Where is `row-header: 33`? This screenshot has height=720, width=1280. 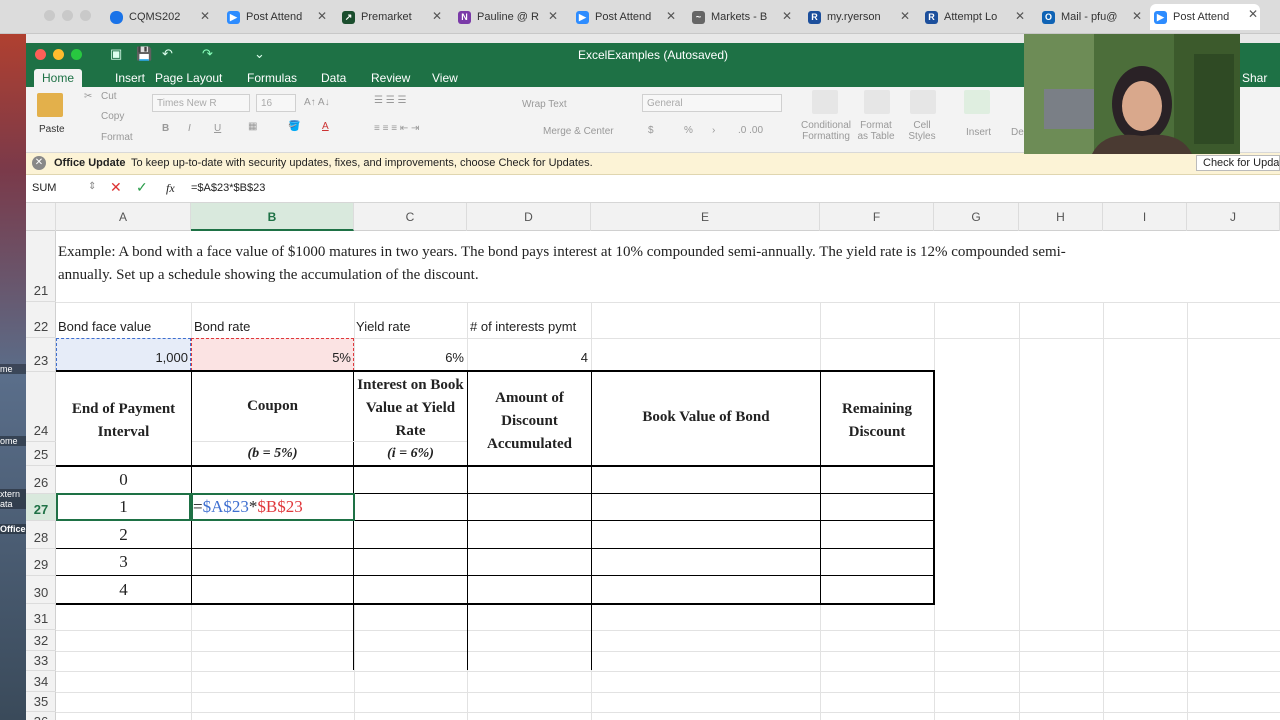
row-header: 33 is located at coordinates (41, 661).